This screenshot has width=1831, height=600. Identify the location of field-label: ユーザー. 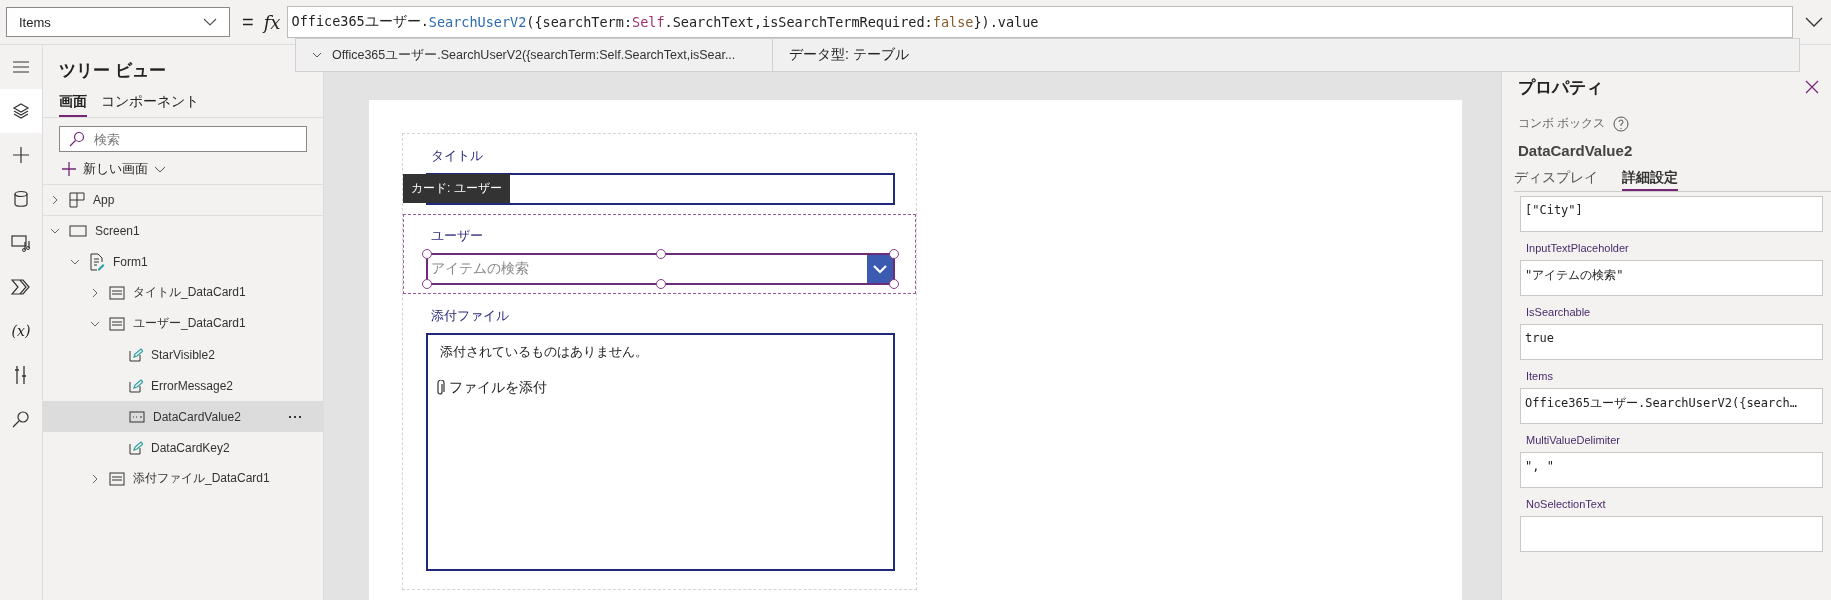
(457, 236).